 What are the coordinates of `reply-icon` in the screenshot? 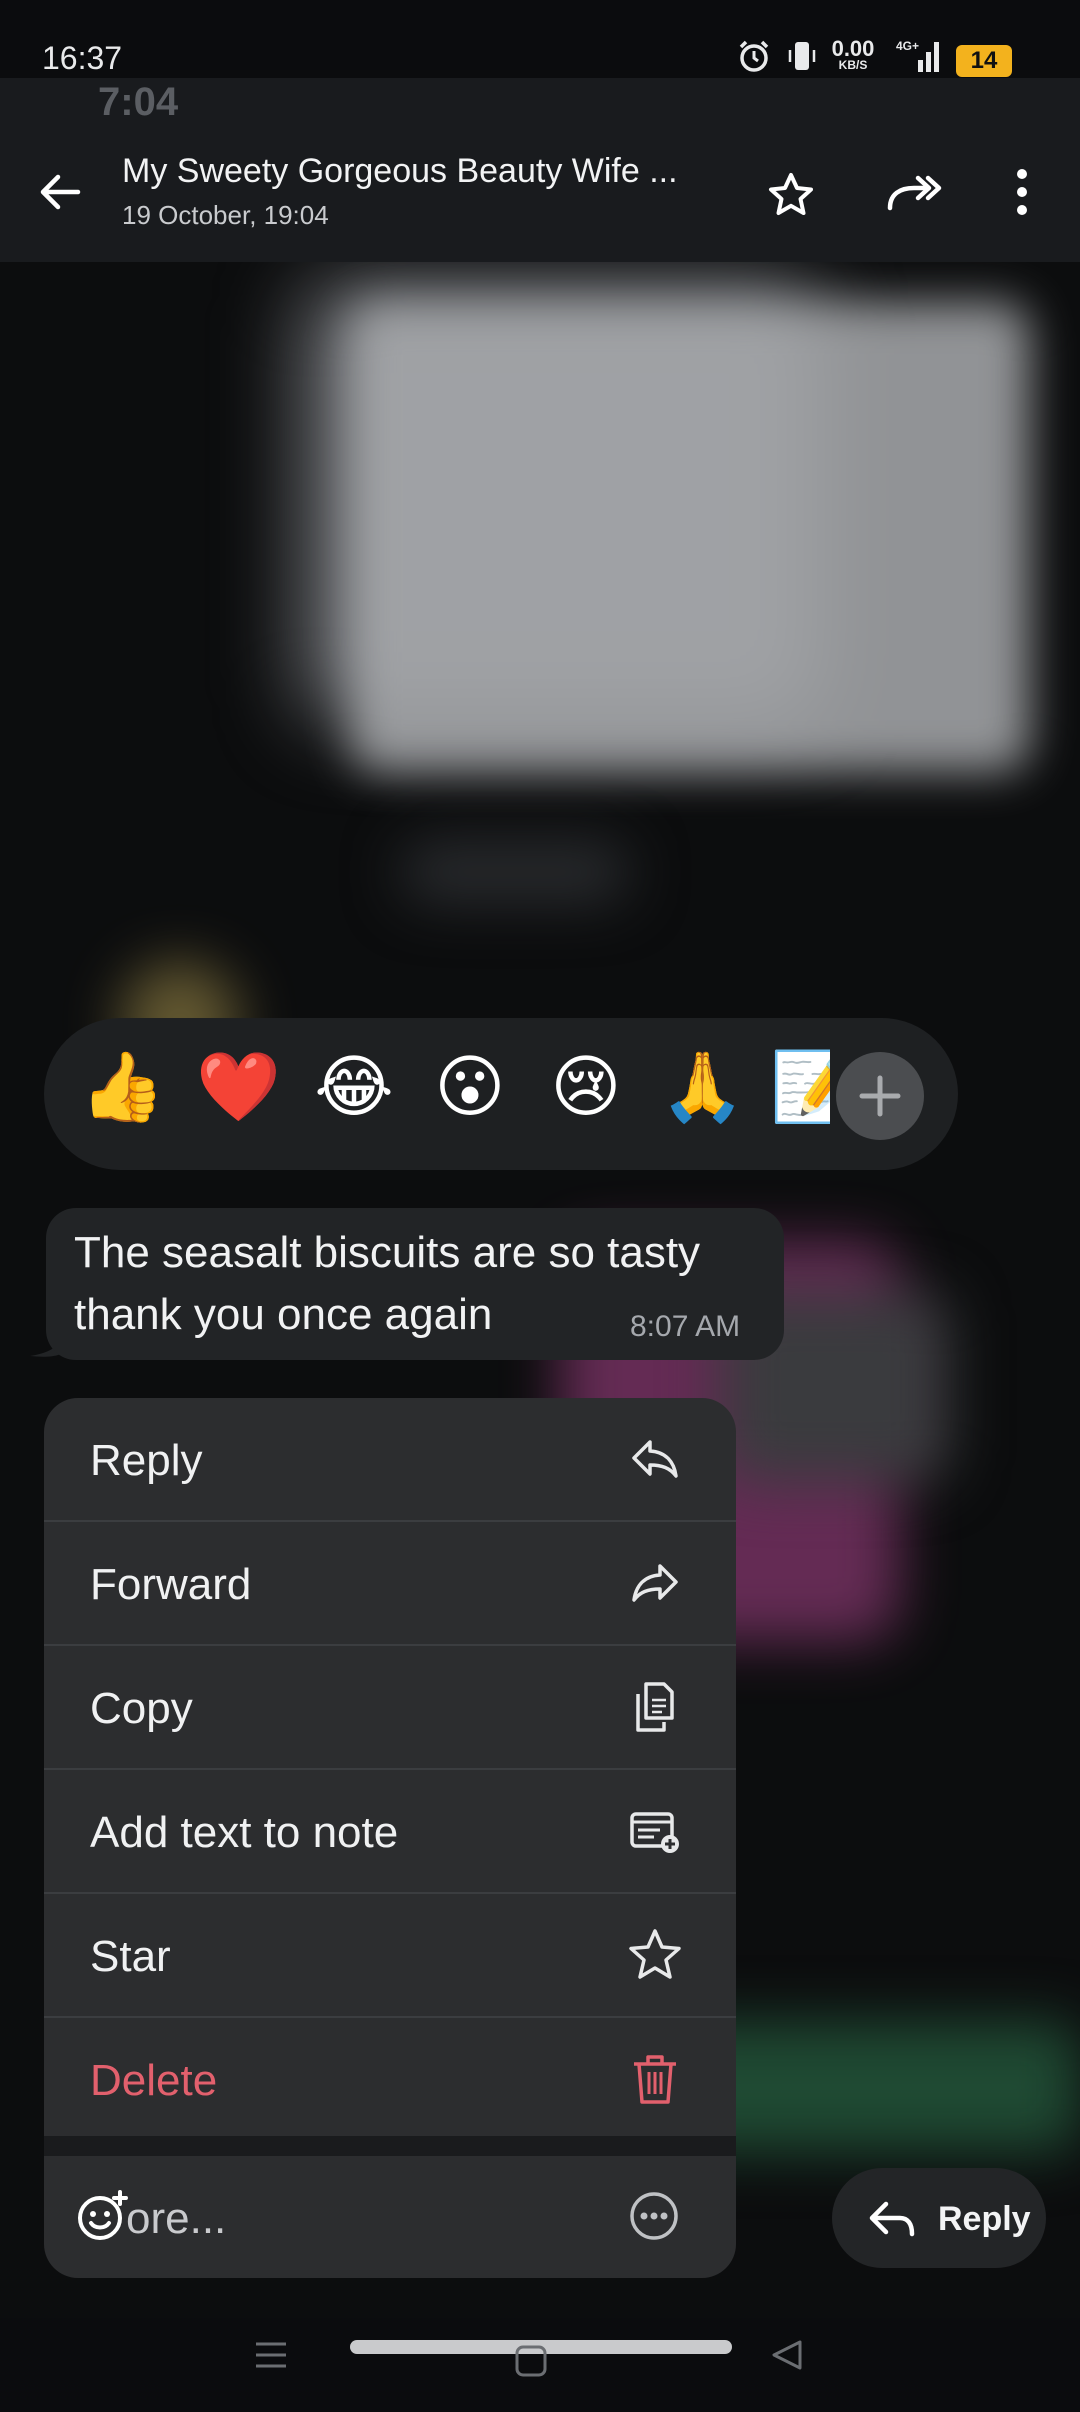 It's located at (655, 1459).